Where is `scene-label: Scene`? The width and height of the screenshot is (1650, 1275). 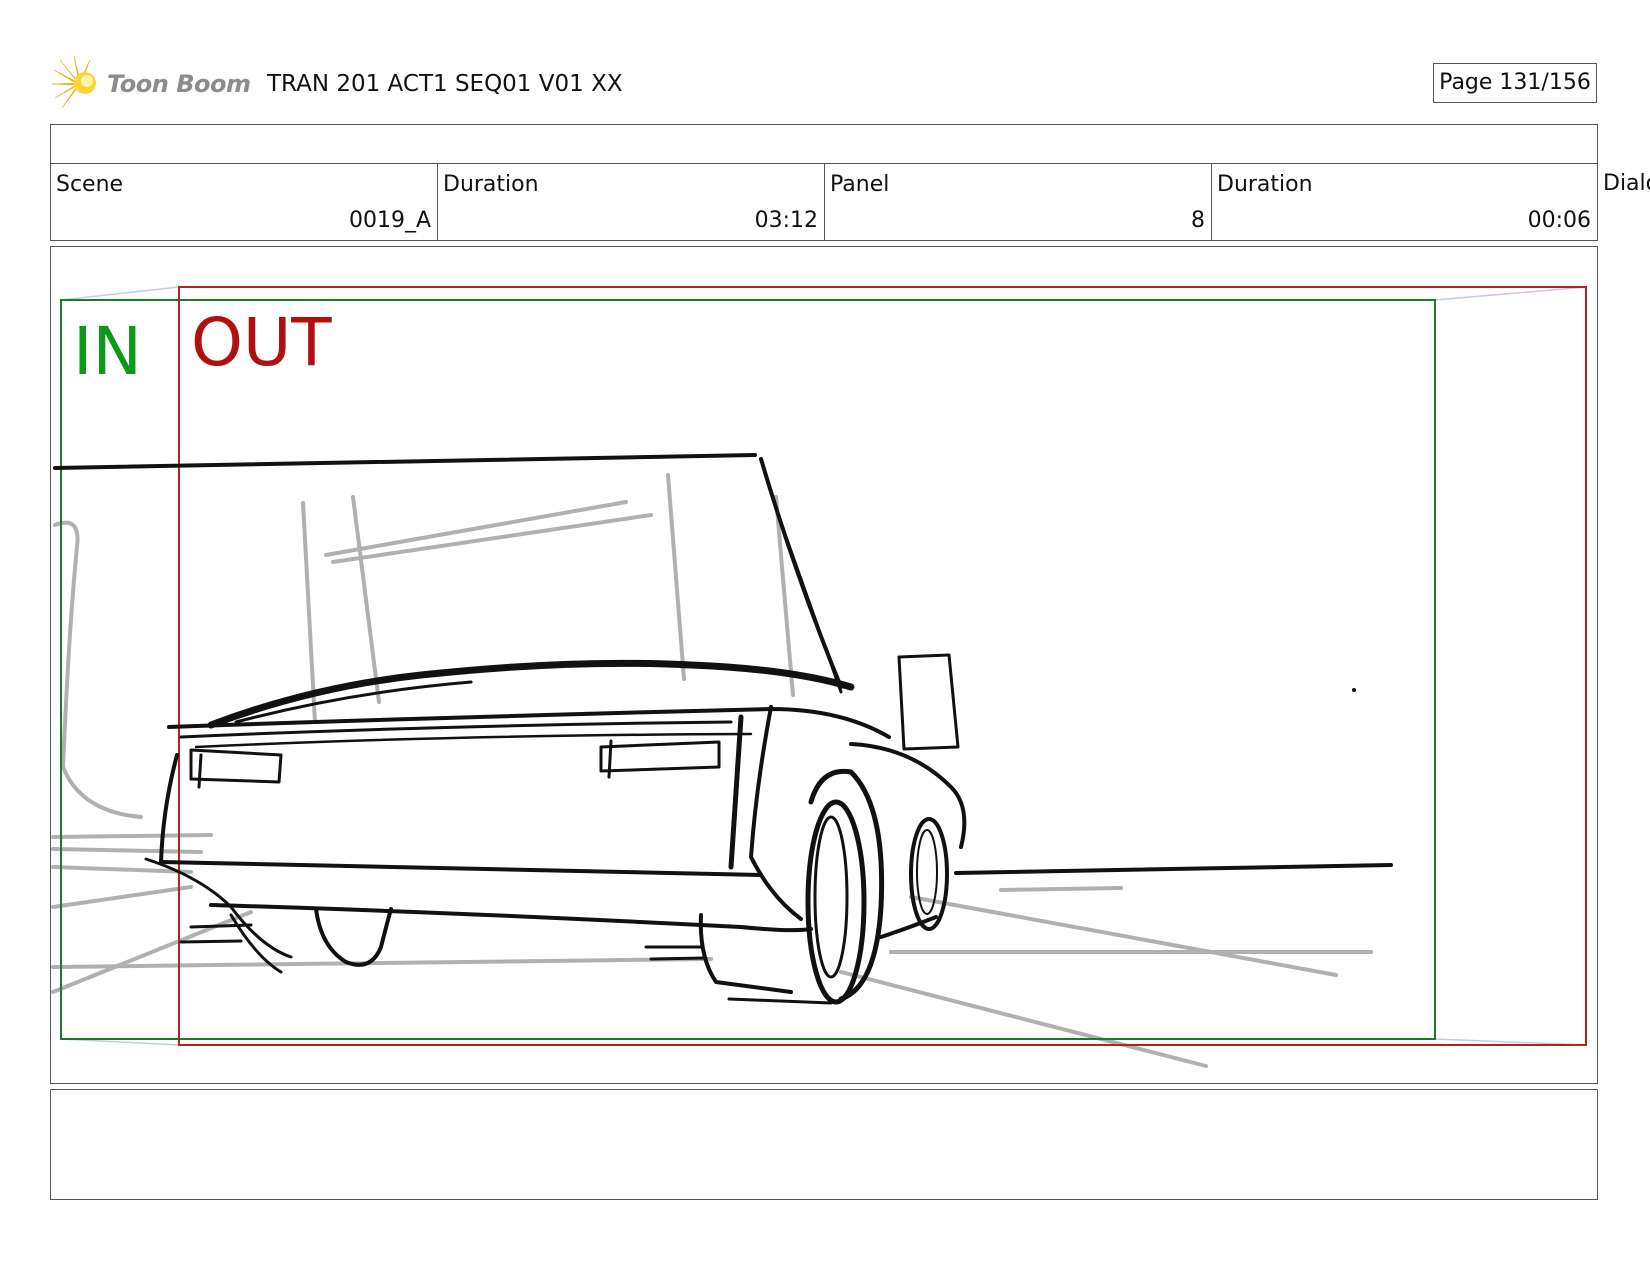
scene-label: Scene is located at coordinates (90, 184).